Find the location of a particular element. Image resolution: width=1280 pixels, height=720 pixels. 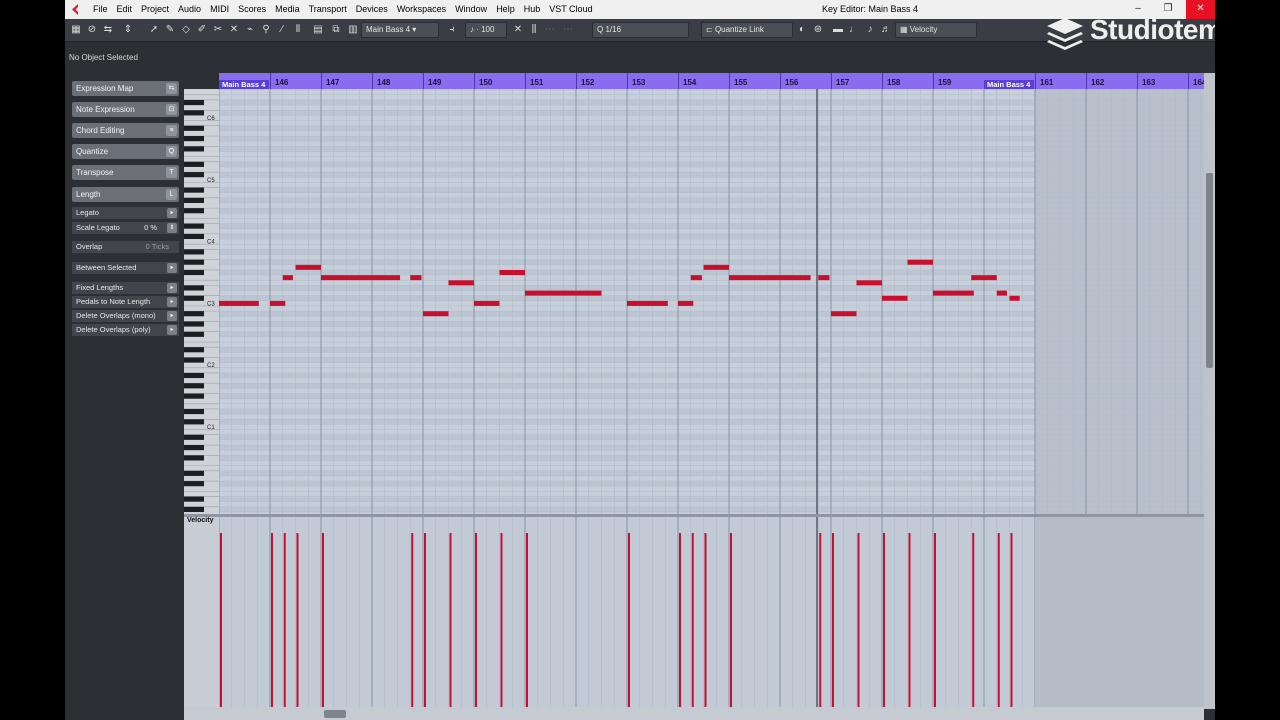

menu-item-media: Media is located at coordinates (287, 9).